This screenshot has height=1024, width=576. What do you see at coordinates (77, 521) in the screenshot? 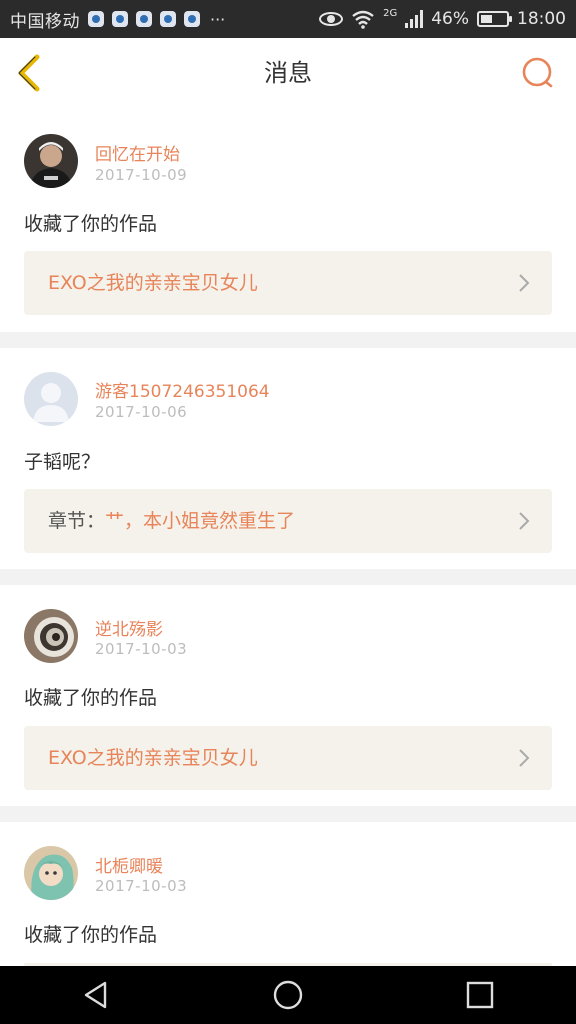
I see `chapter-prefix: 章节：` at bounding box center [77, 521].